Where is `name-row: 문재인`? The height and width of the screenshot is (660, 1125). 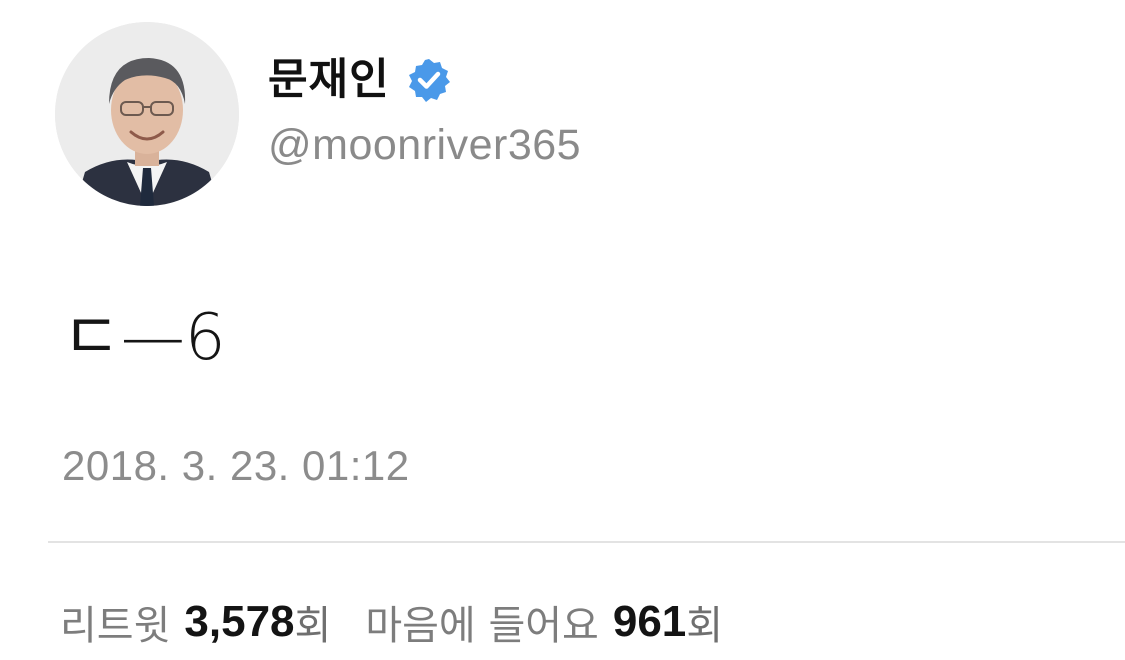
name-row: 문재인 is located at coordinates (360, 80).